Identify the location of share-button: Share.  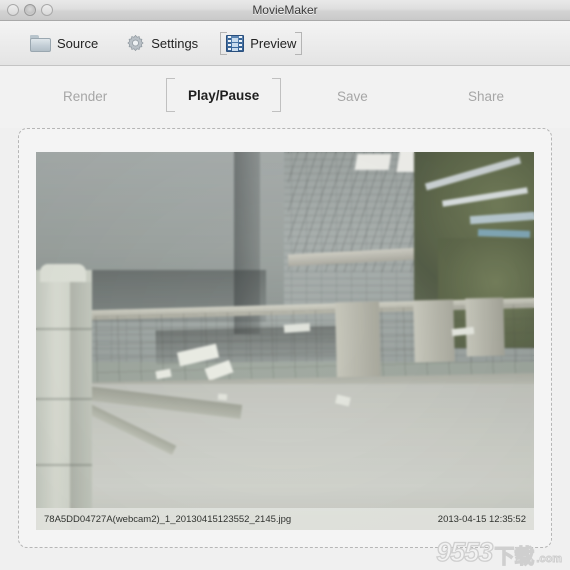
(486, 96).